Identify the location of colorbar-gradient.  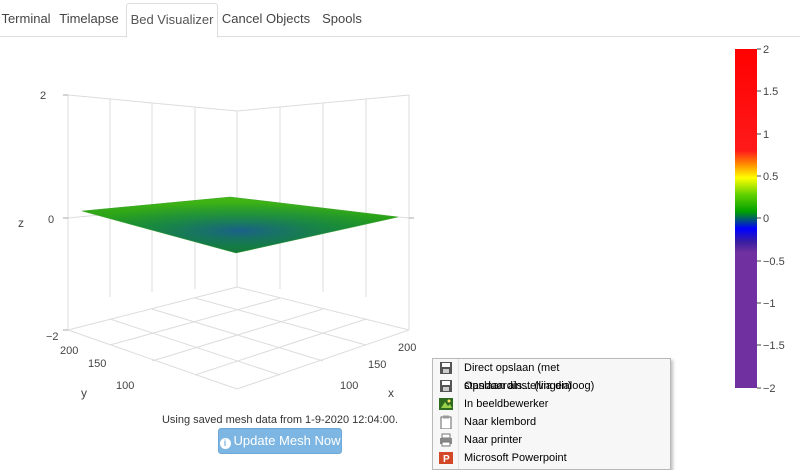
(746, 218).